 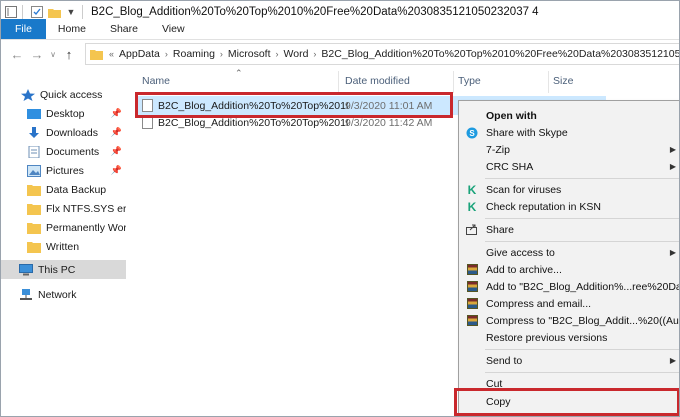 What do you see at coordinates (63, 246) in the screenshot?
I see `nav-item-written: Written` at bounding box center [63, 246].